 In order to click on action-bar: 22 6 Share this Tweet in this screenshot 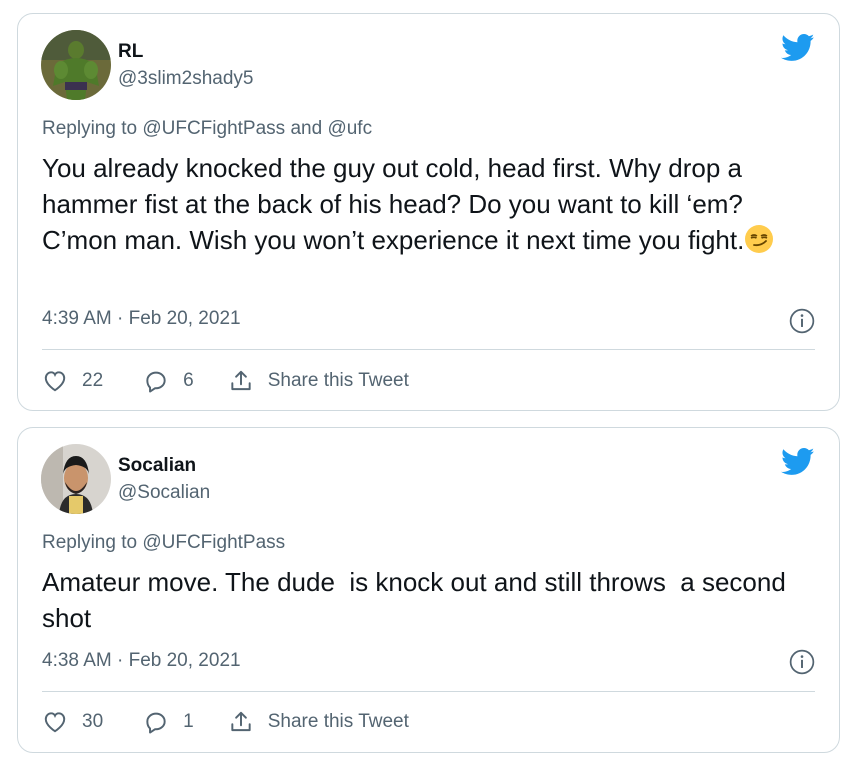, I will do `click(428, 381)`.